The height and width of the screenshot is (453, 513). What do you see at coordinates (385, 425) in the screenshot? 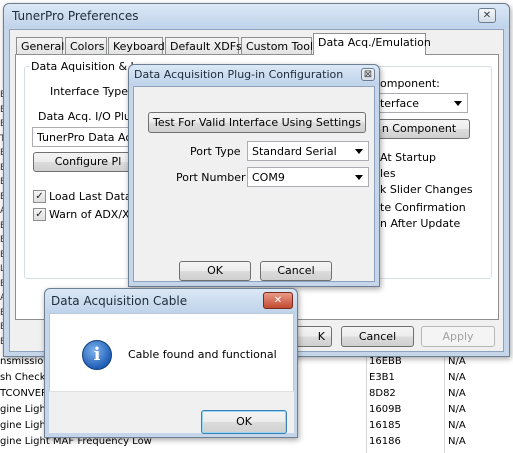
I see `table-cell: 16185` at bounding box center [385, 425].